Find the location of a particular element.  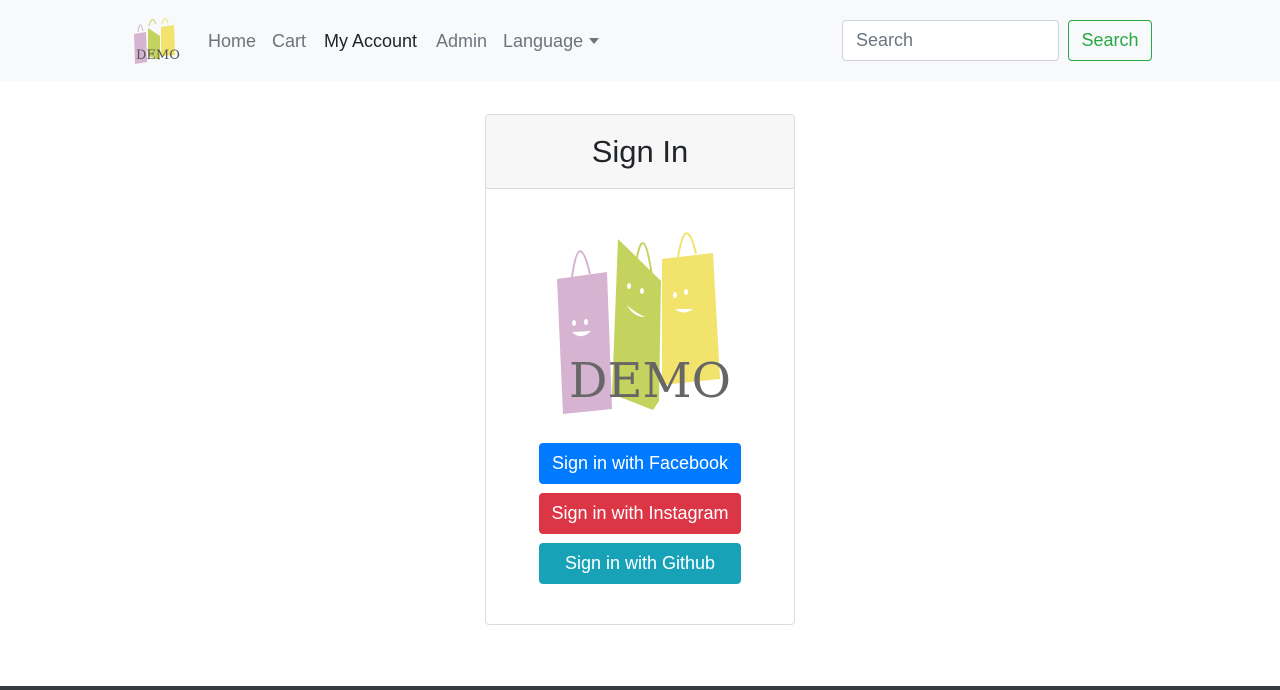

signin-github-button: Sign in with Github is located at coordinates (640, 563).